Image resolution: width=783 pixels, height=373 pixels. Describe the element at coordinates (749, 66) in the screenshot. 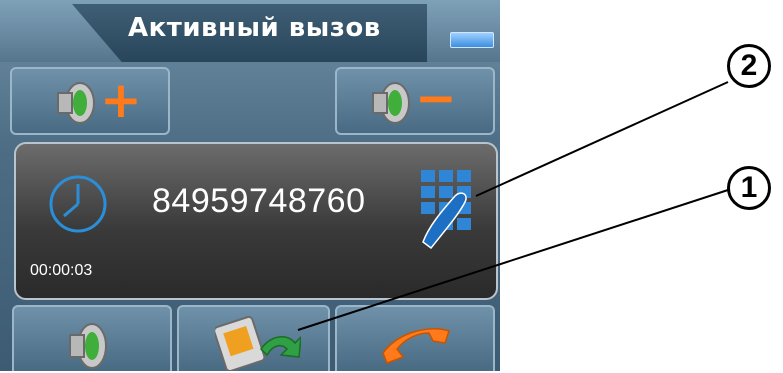

I see `callout-2: 2` at that location.